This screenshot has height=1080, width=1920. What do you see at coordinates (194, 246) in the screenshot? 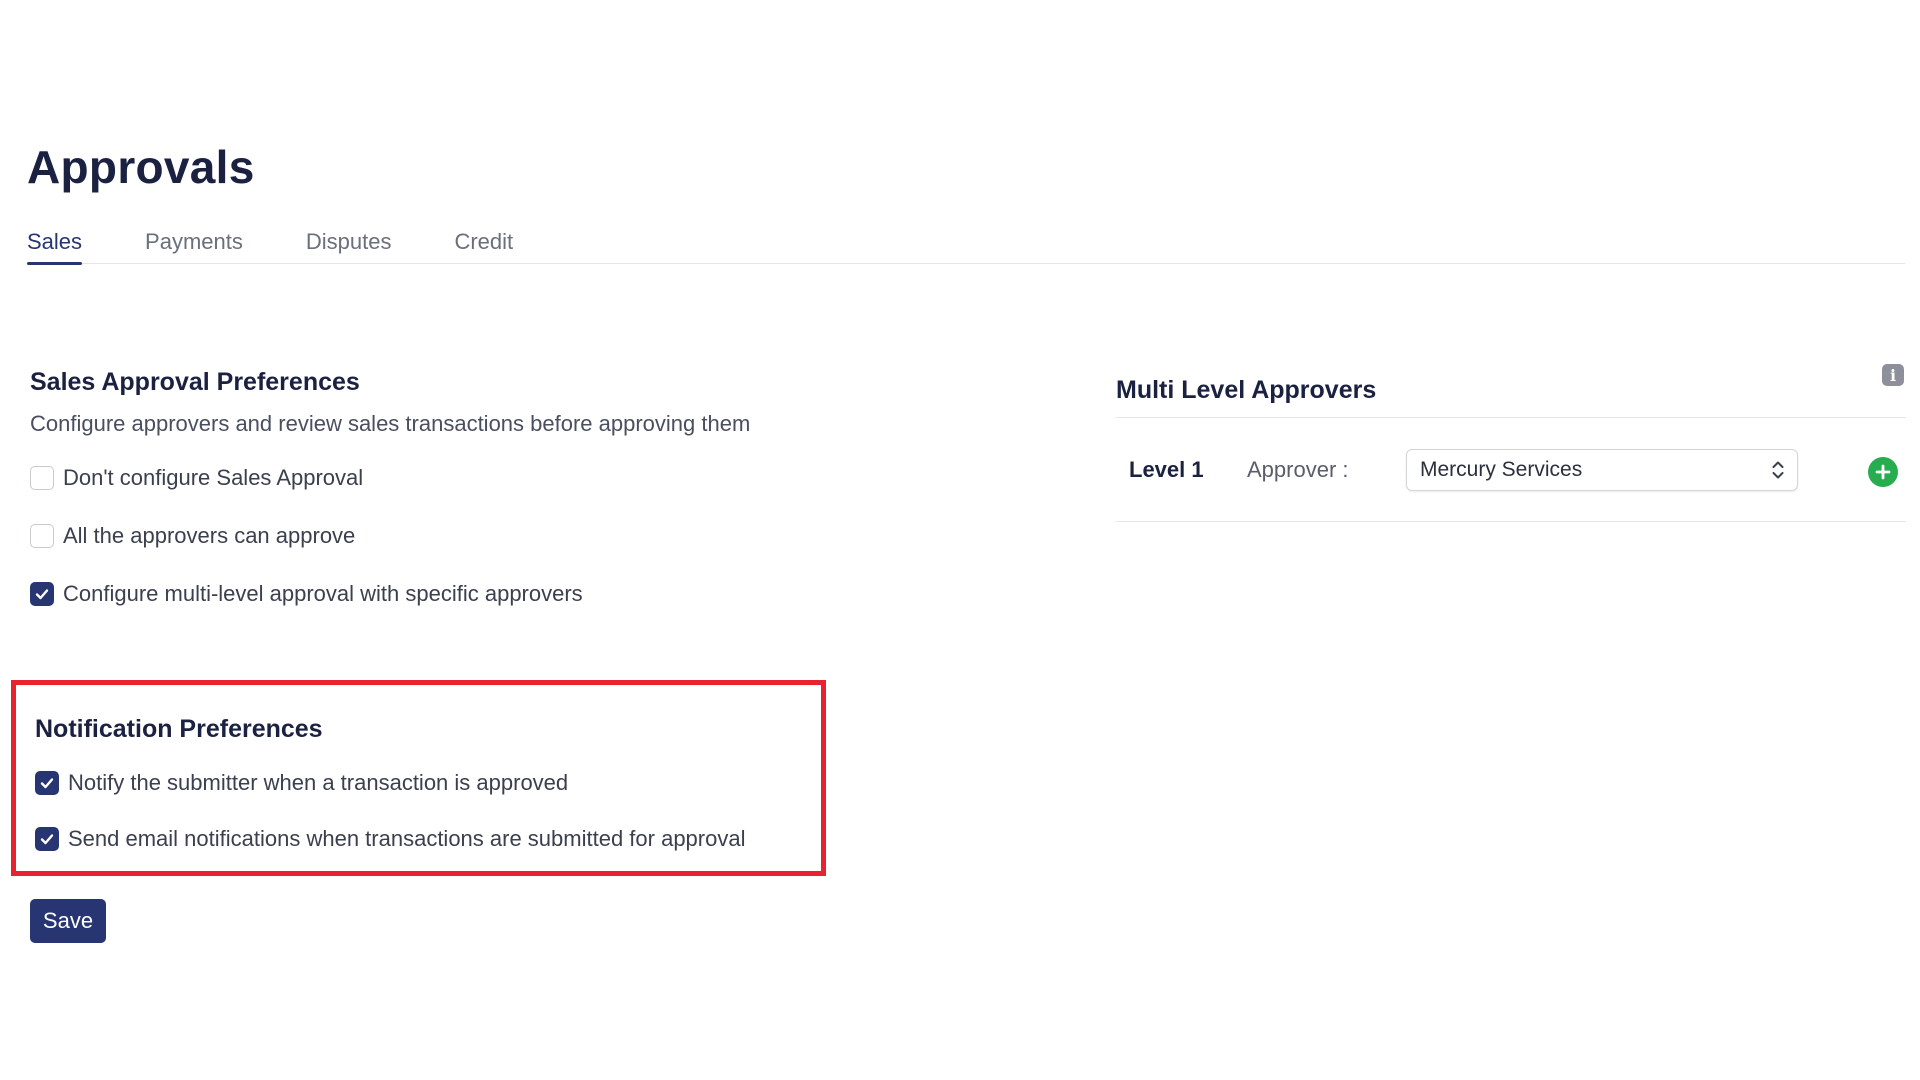
I see `tab-payments: Payments` at bounding box center [194, 246].